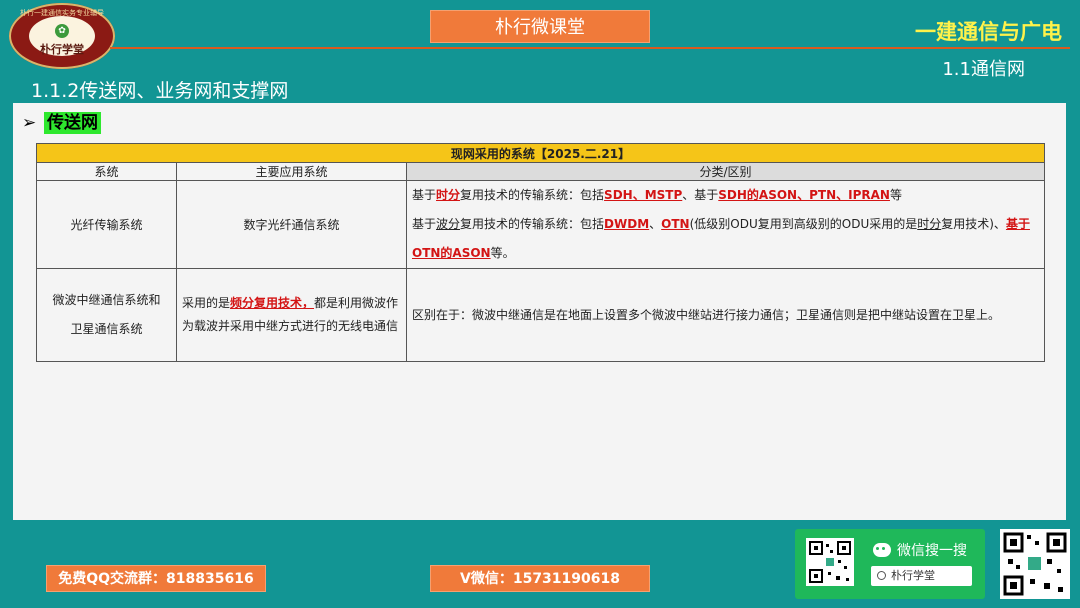 The width and height of the screenshot is (1080, 608). What do you see at coordinates (983, 69) in the screenshot?
I see `section-label: 1.1通信网` at bounding box center [983, 69].